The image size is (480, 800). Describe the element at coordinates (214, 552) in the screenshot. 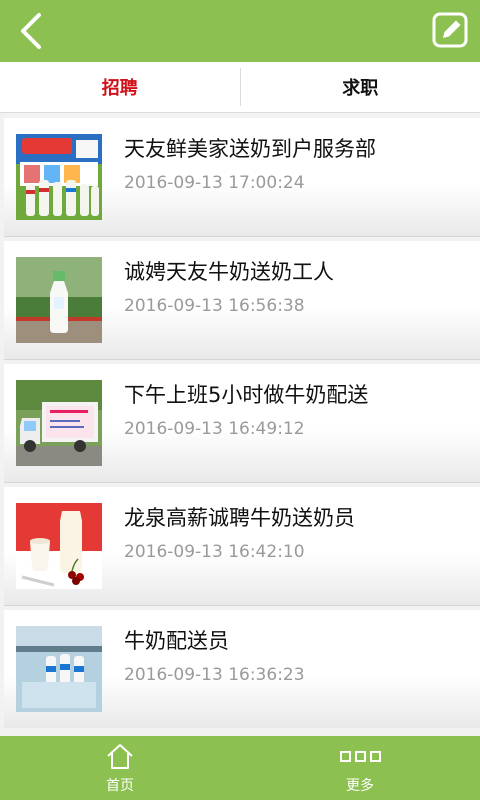

I see `item-time: 2016-09-13 16:42:10` at that location.